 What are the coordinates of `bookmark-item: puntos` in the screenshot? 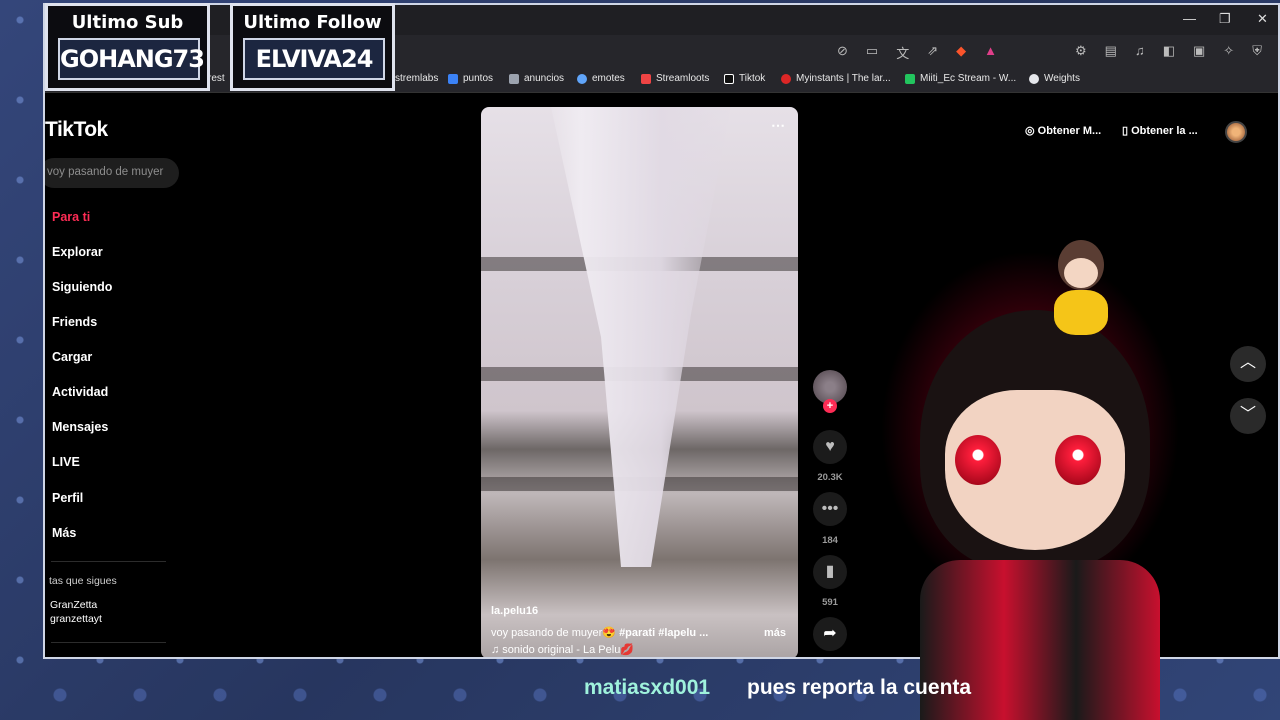 It's located at (470, 78).